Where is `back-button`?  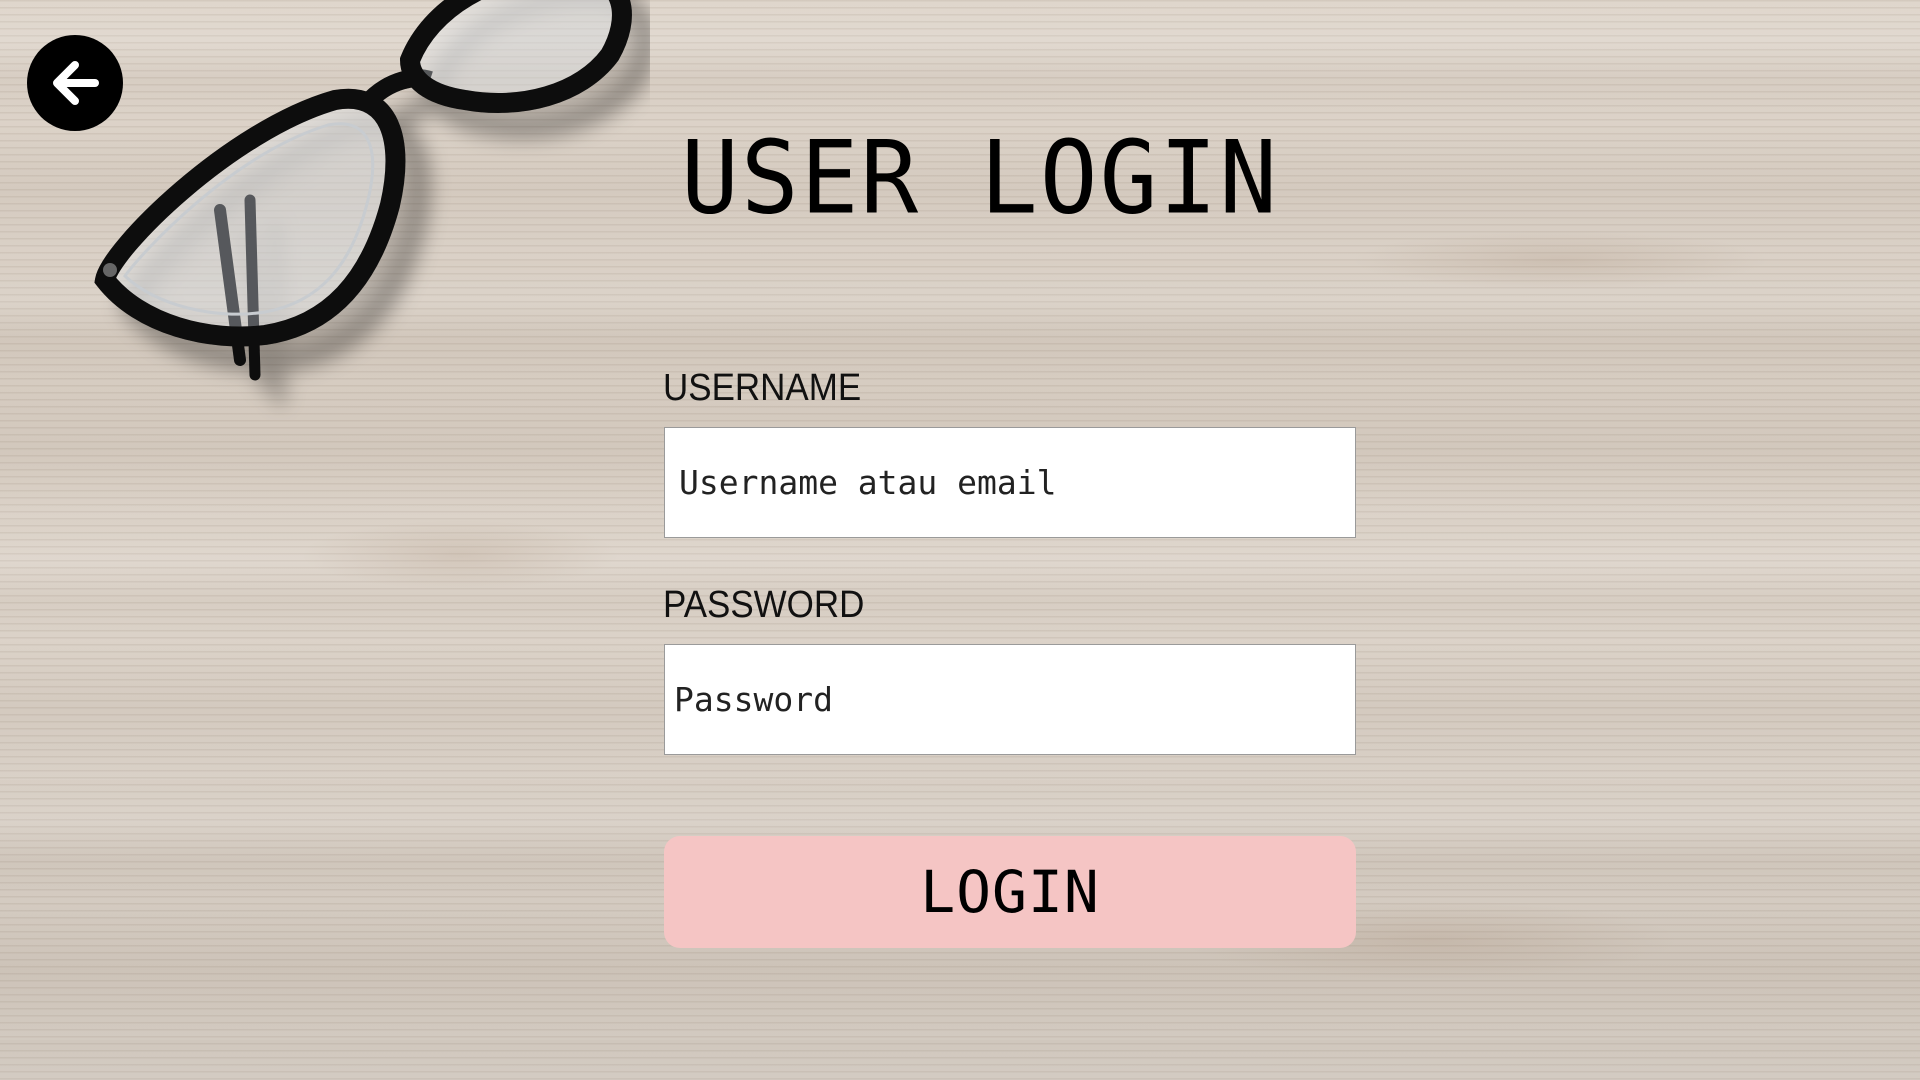 back-button is located at coordinates (75, 83).